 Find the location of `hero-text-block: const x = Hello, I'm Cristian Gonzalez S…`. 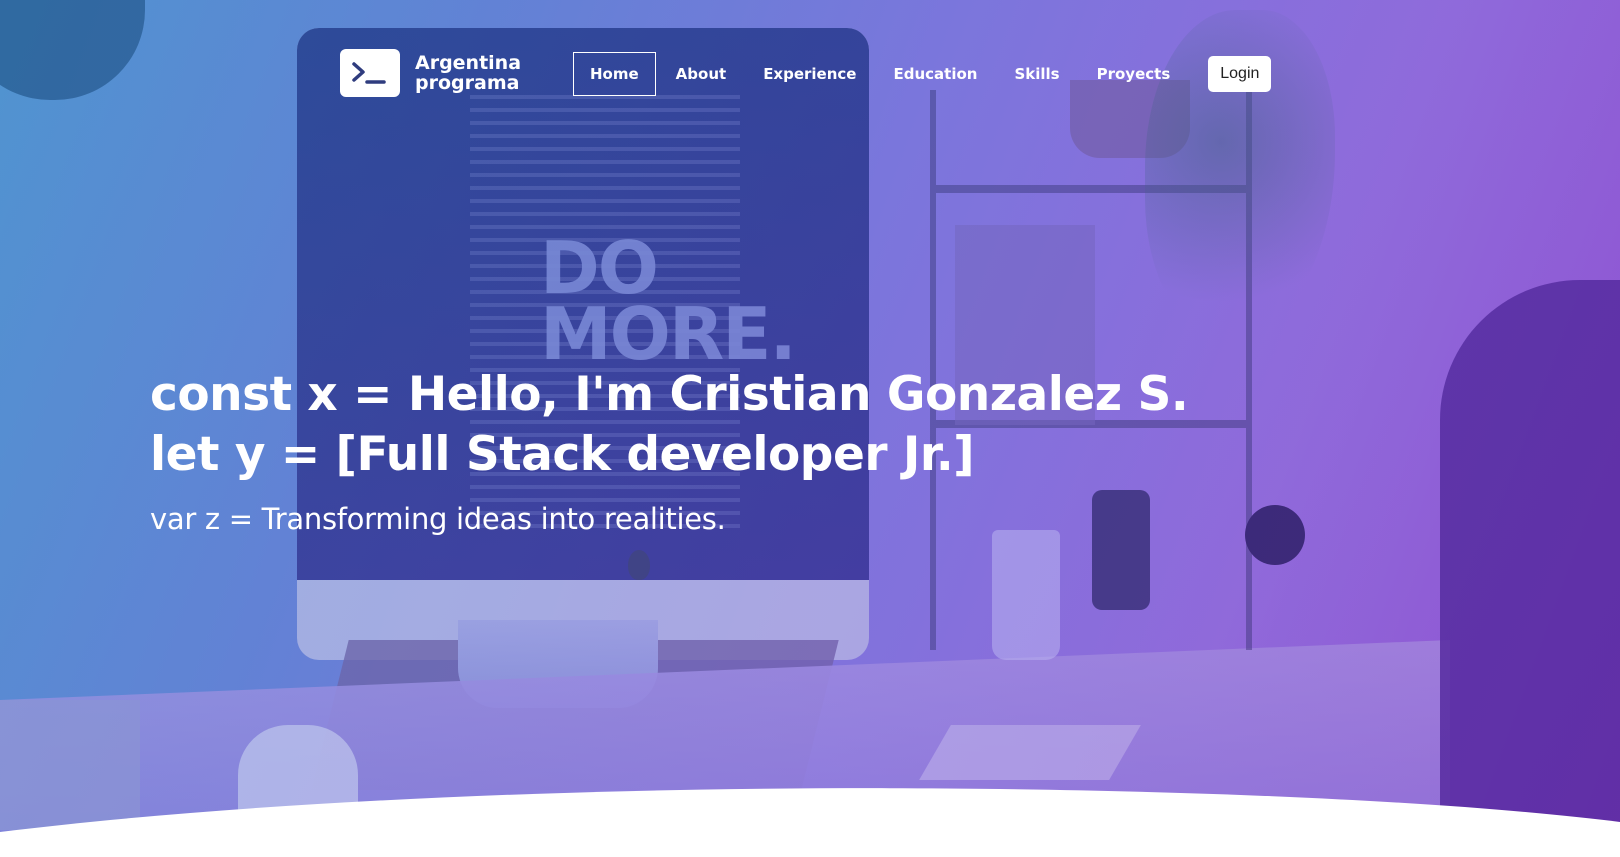

hero-text-block: const x = Hello, I'm Cristian Gonzalez S… is located at coordinates (669, 451).